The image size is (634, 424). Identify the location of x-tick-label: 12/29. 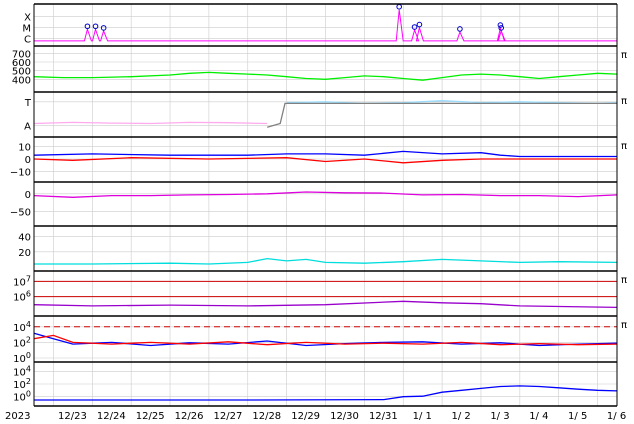
(305, 416).